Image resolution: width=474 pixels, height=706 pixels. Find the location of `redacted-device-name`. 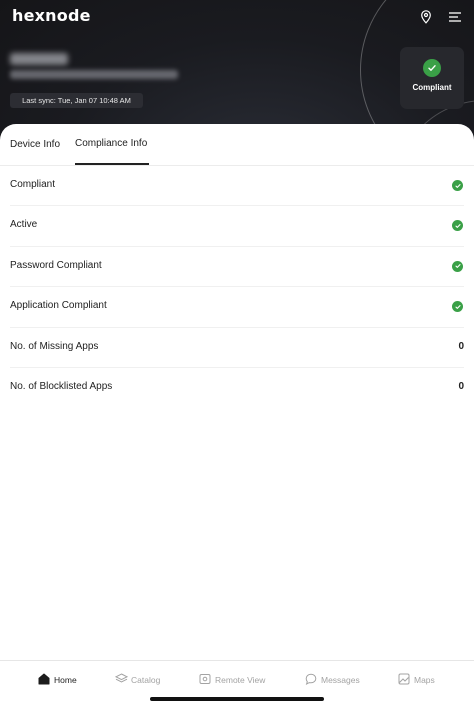

redacted-device-name is located at coordinates (39, 59).